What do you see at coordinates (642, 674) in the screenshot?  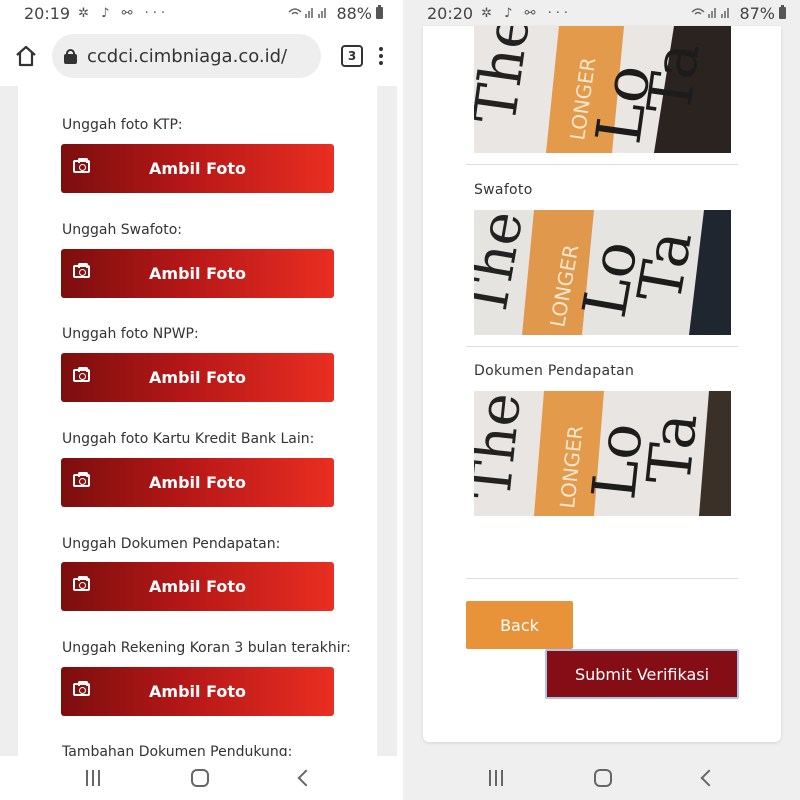 I see `submit-verification-button: Submit Verifikasi` at bounding box center [642, 674].